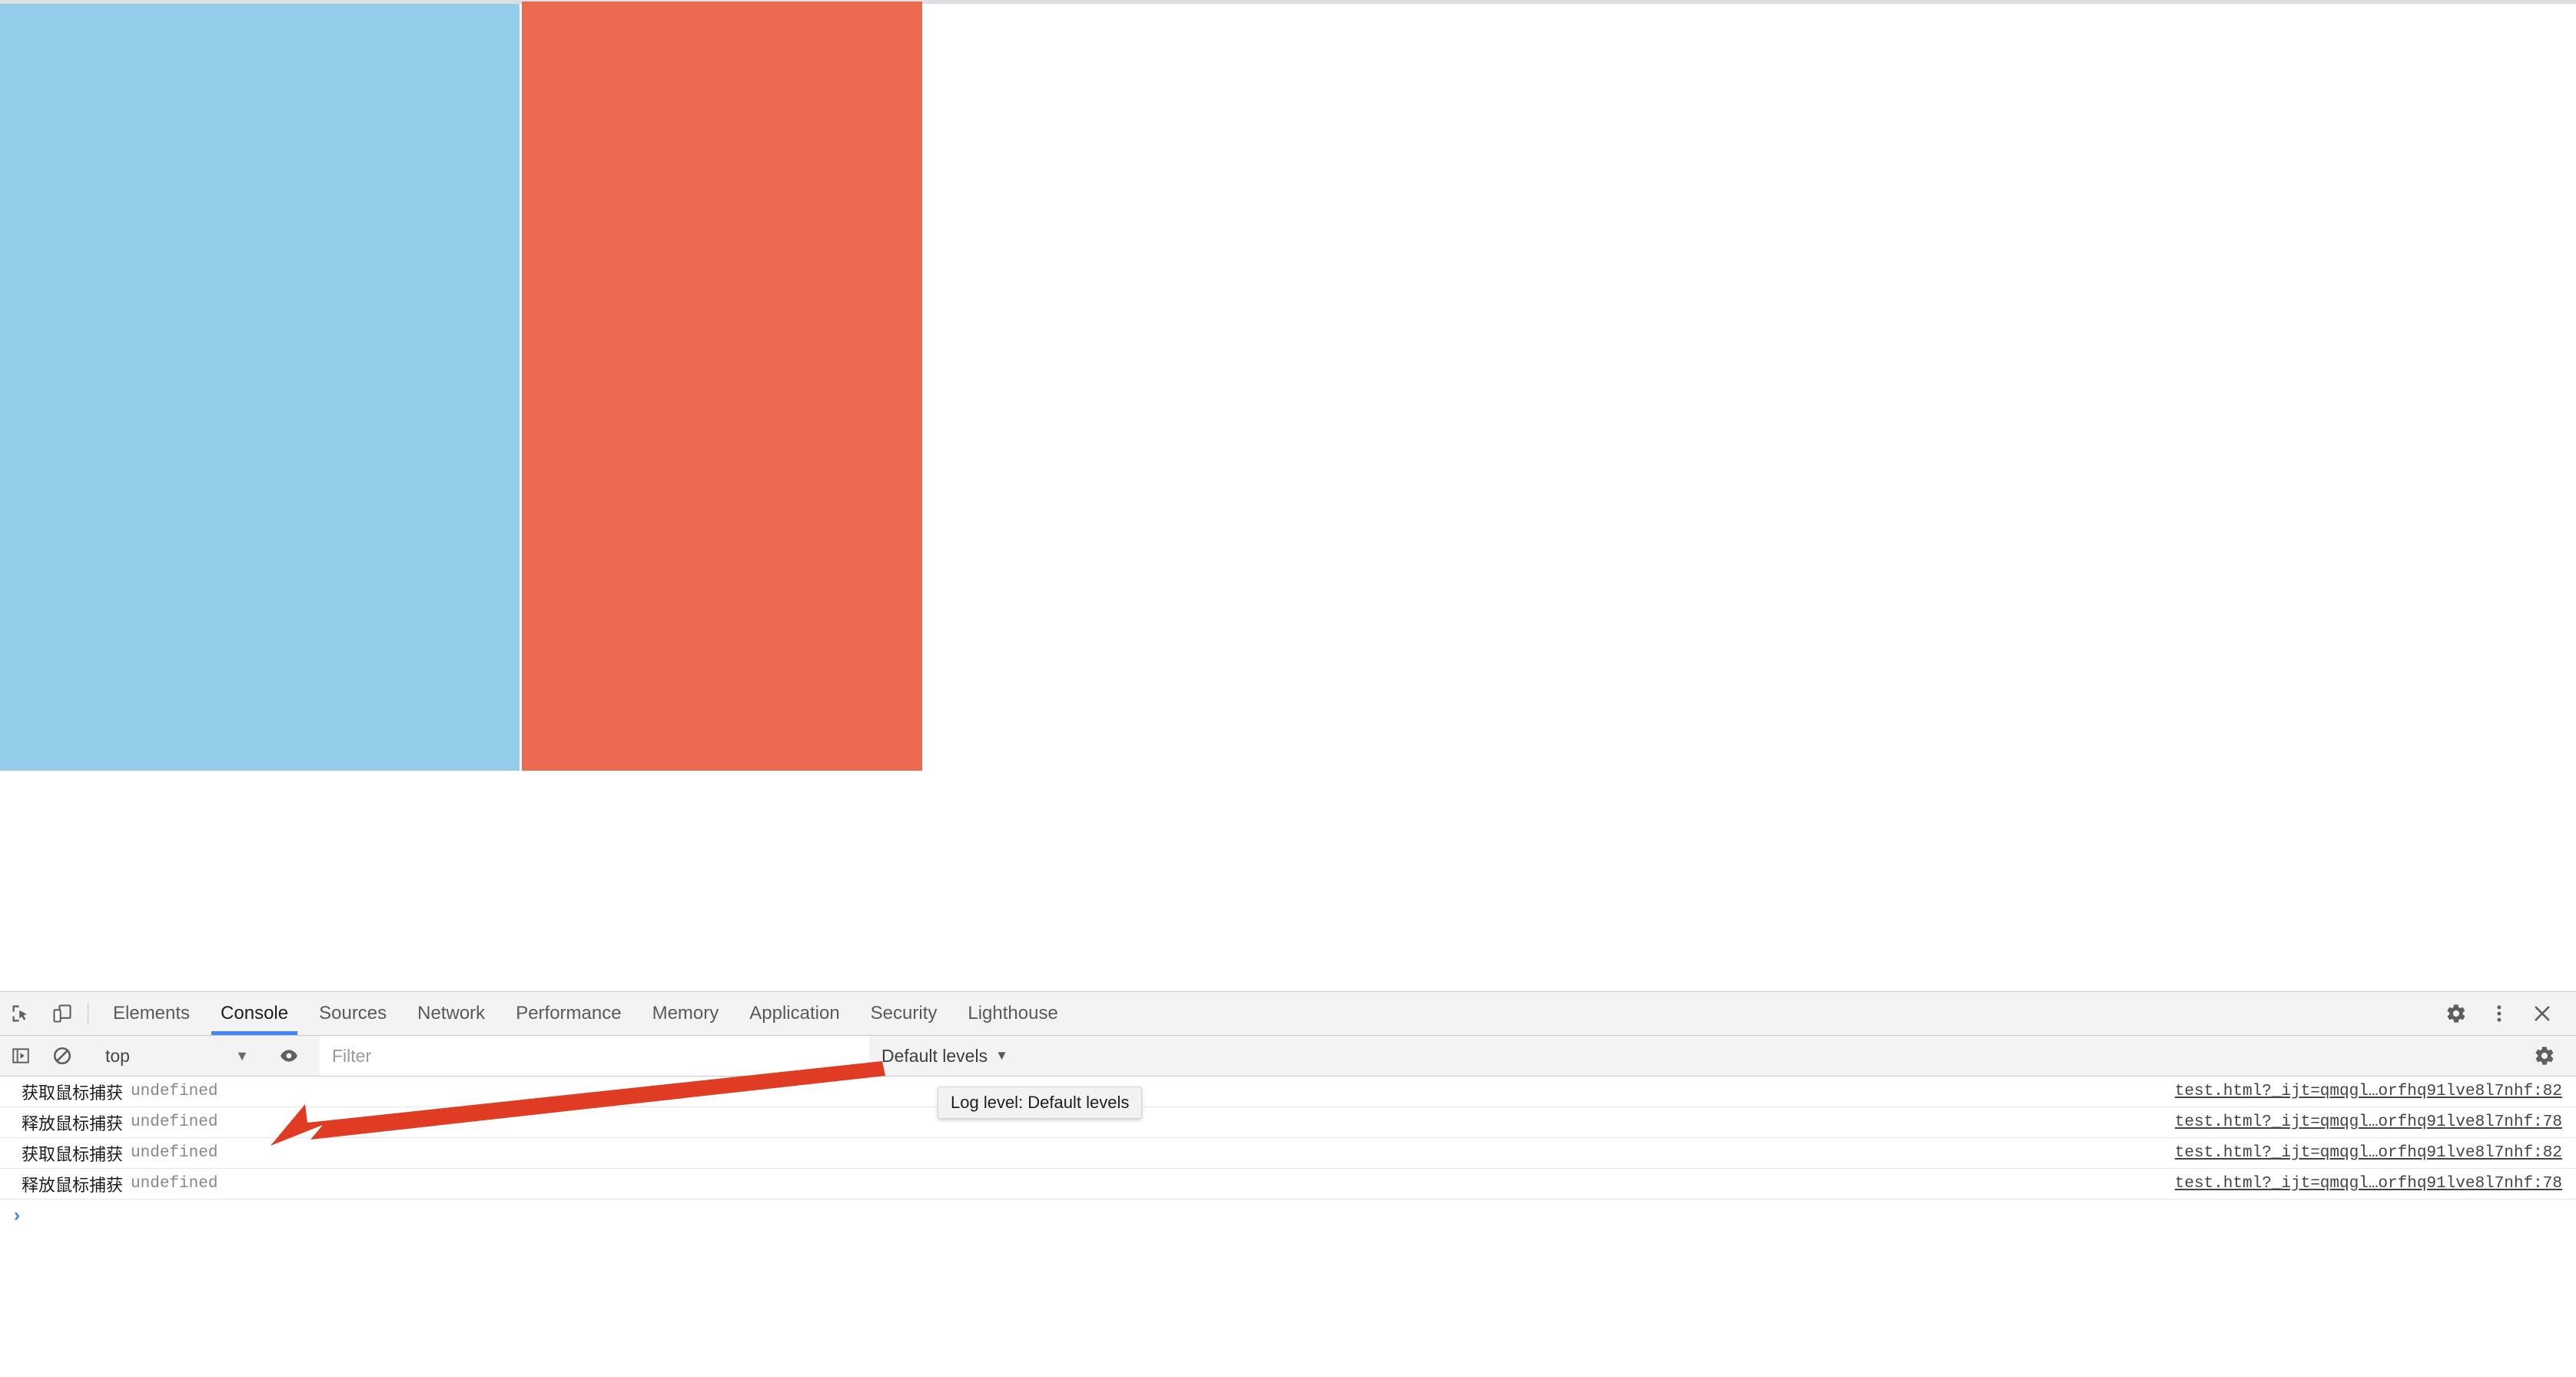  I want to click on live-expression-eye-icon, so click(289, 1056).